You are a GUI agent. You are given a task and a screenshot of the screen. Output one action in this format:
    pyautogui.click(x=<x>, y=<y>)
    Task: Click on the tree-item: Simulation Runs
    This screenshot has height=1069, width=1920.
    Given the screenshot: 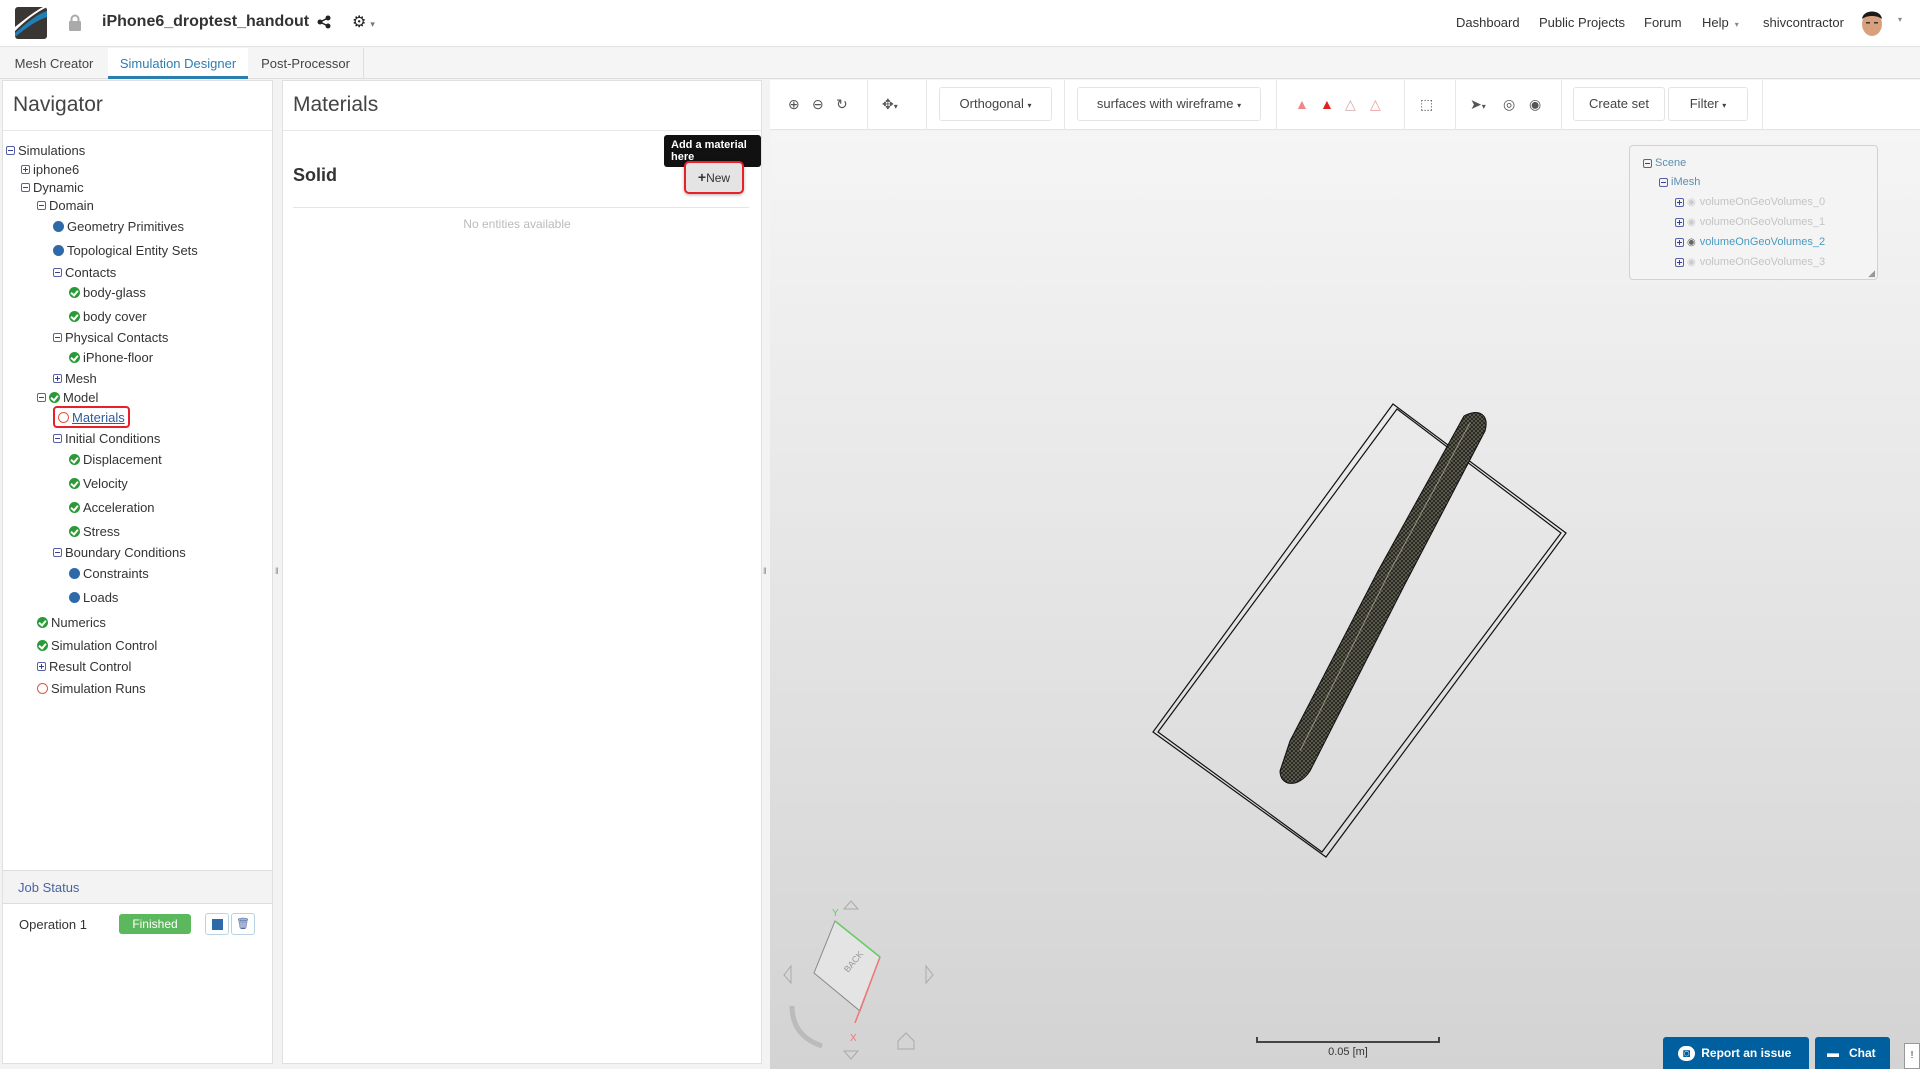 What is the action you would take?
    pyautogui.click(x=91, y=688)
    